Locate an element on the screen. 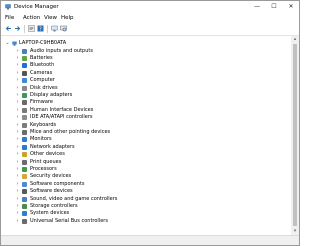 This screenshot has width=320, height=246. tree-category-row: › Processors is located at coordinates (141, 169).